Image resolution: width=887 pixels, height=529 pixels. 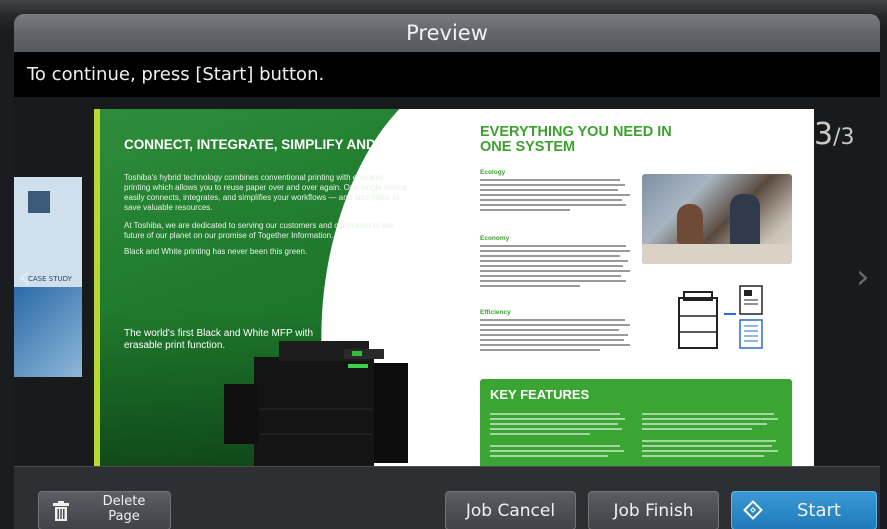 I want to click on action-bar: Delete Page Job Cancel Job Finish Start, so click(x=447, y=497).